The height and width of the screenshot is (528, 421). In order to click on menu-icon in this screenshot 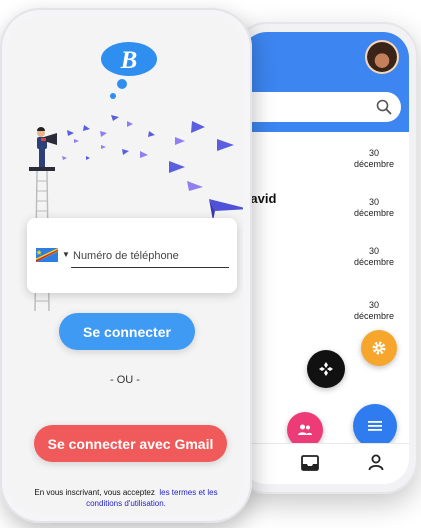, I will do `click(375, 426)`.